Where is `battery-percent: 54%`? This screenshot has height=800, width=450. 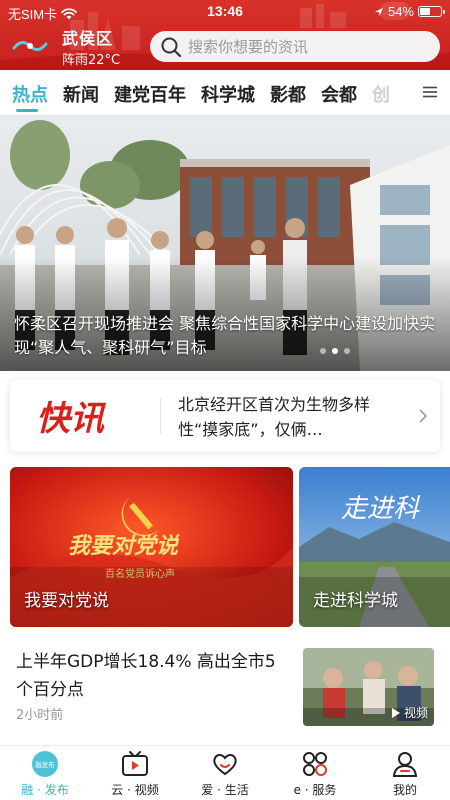 battery-percent: 54% is located at coordinates (400, 11).